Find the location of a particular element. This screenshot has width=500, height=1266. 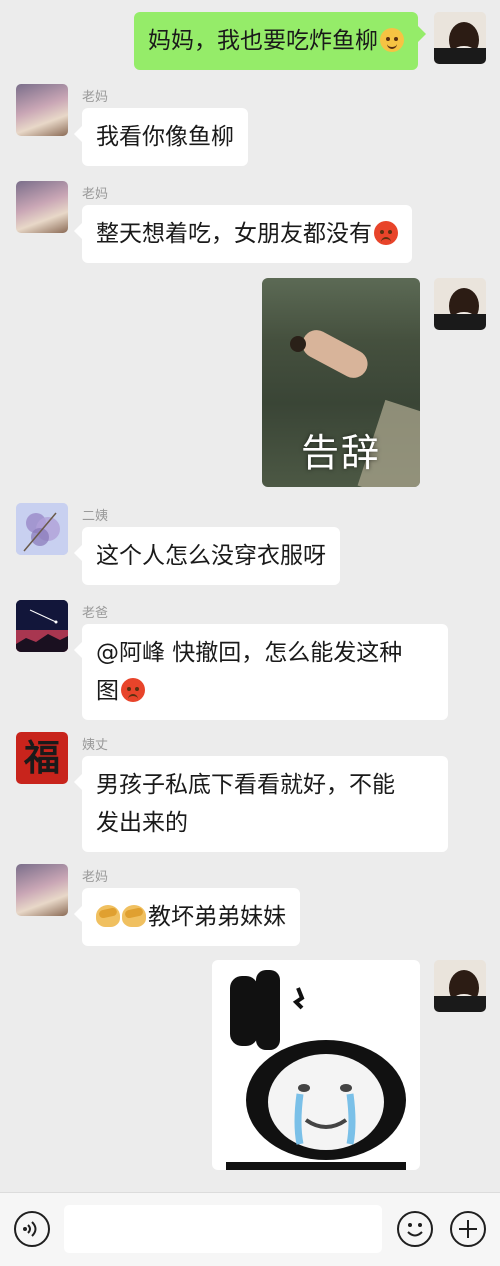

message-bubble-incoming: @阿峰 快撤回，怎么能发这种 图 is located at coordinates (261, 672).